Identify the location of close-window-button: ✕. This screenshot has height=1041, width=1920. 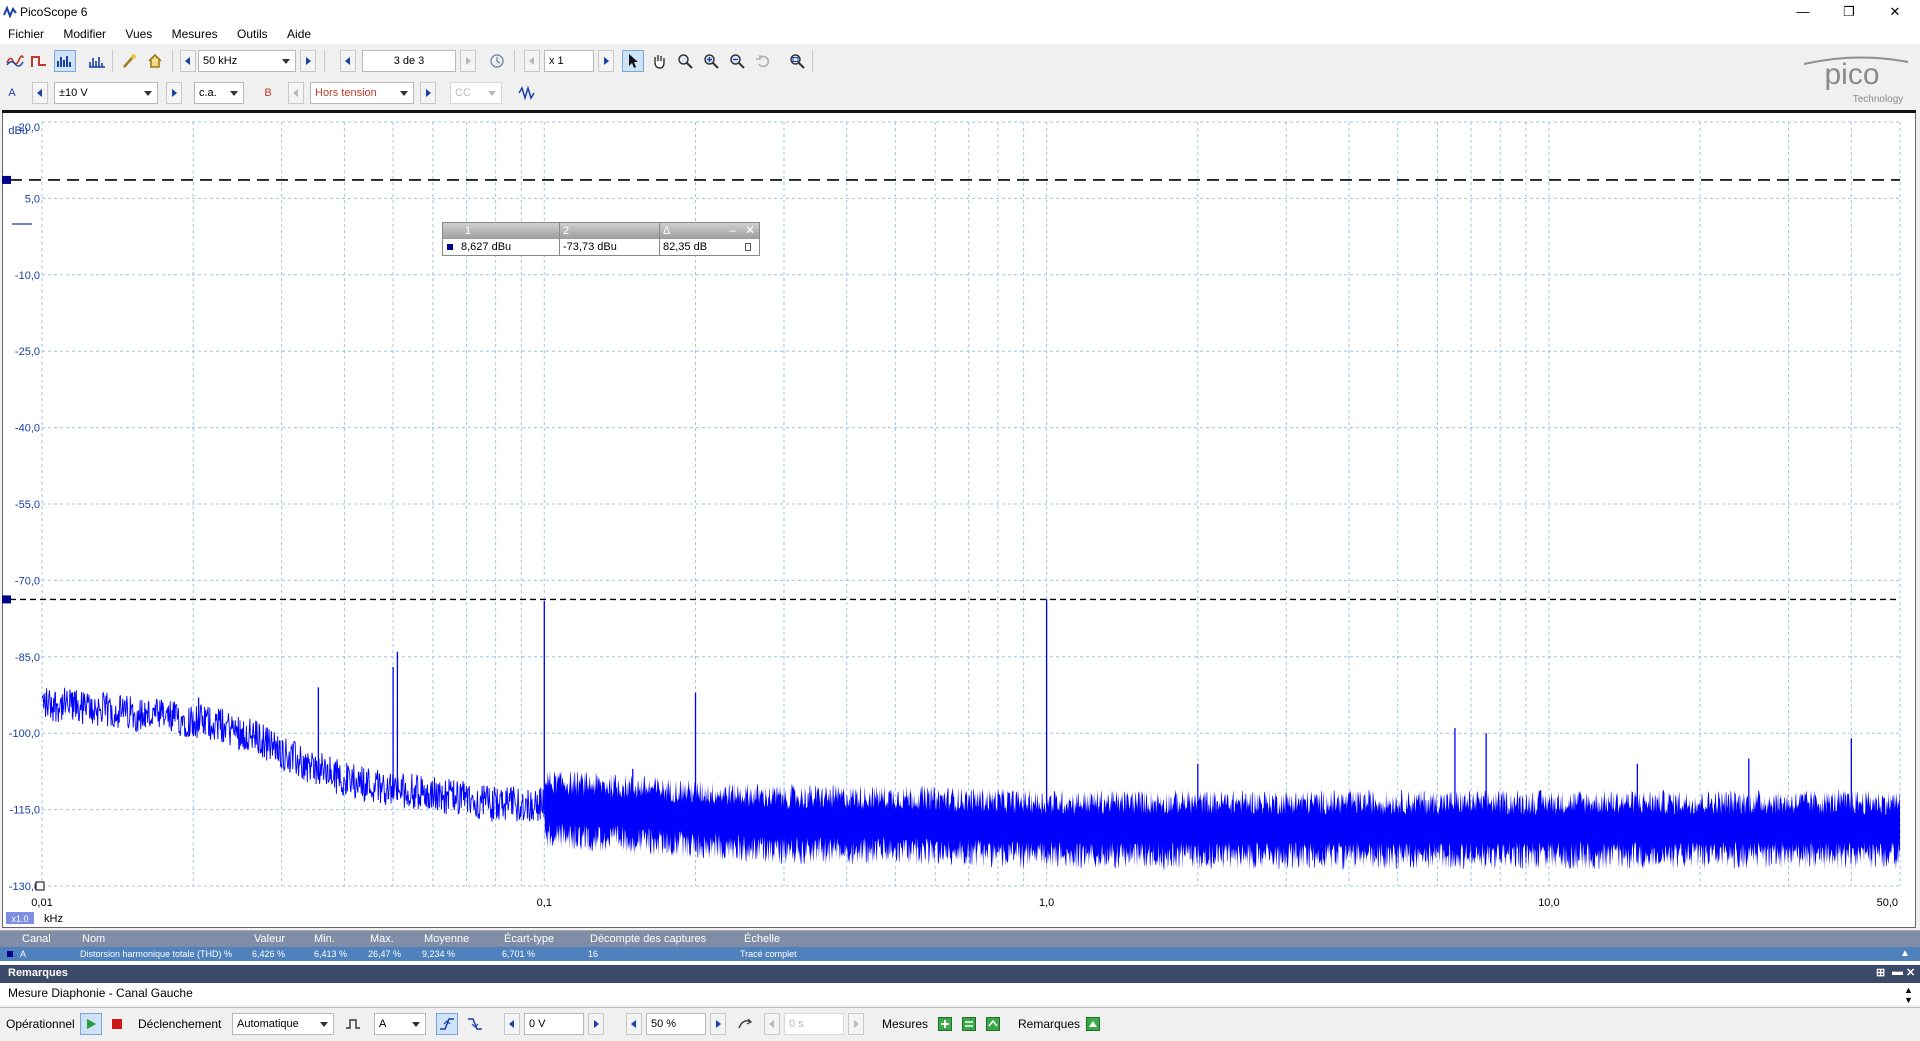
(1895, 12).